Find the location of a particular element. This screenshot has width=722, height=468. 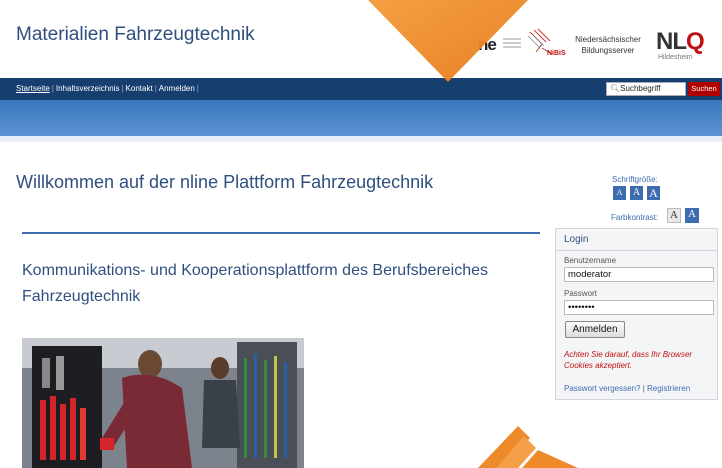

nav-item-kontakt: Kontakt is located at coordinates (139, 88).